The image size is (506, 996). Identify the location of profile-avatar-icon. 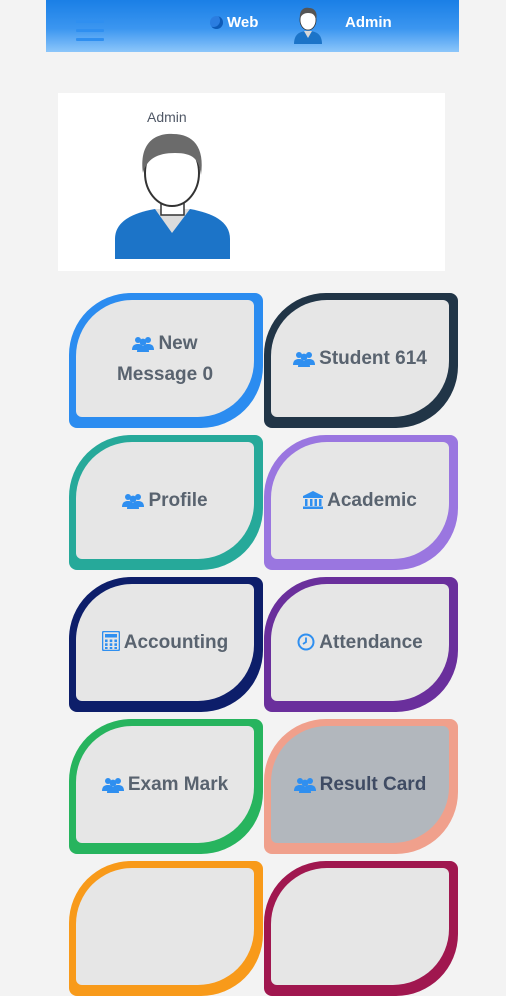
(172, 194).